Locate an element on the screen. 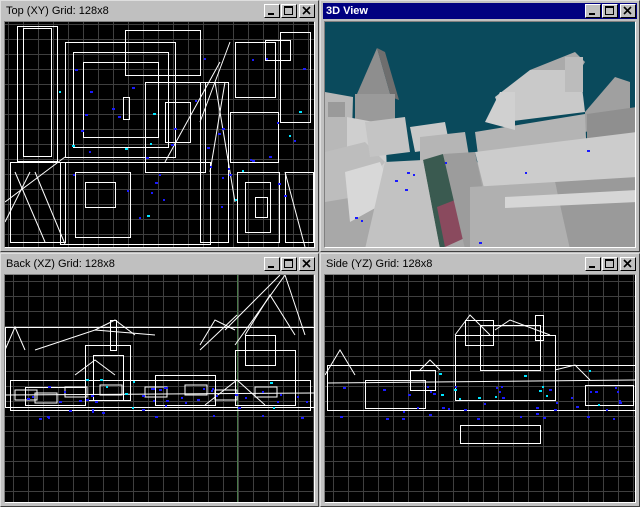  3d-view-minimize-button is located at coordinates (593, 11).